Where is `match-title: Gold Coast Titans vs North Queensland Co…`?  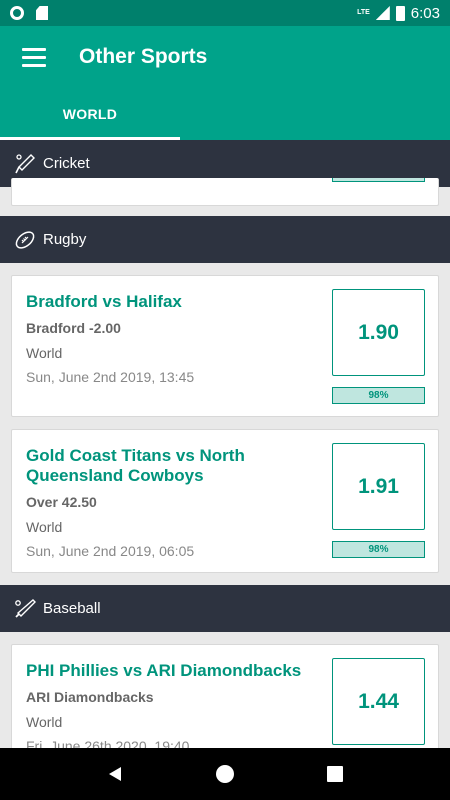 match-title: Gold Coast Titans vs North Queensland Co… is located at coordinates (171, 466).